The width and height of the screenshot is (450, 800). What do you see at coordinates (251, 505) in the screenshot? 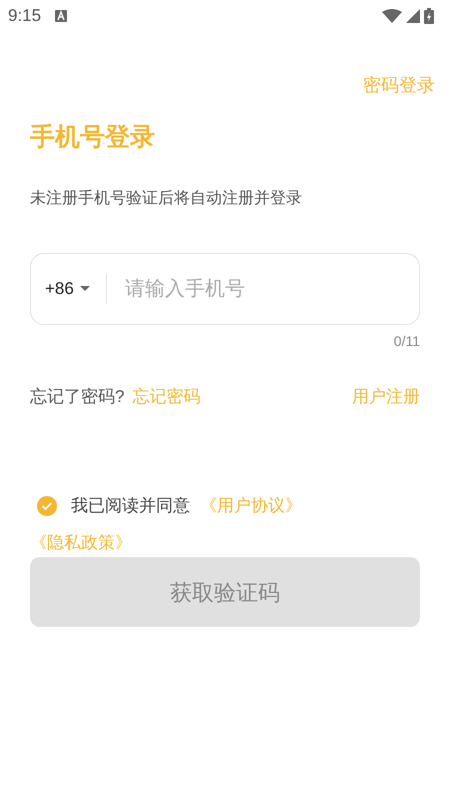
I see `agreement-link: 《用户协议》` at bounding box center [251, 505].